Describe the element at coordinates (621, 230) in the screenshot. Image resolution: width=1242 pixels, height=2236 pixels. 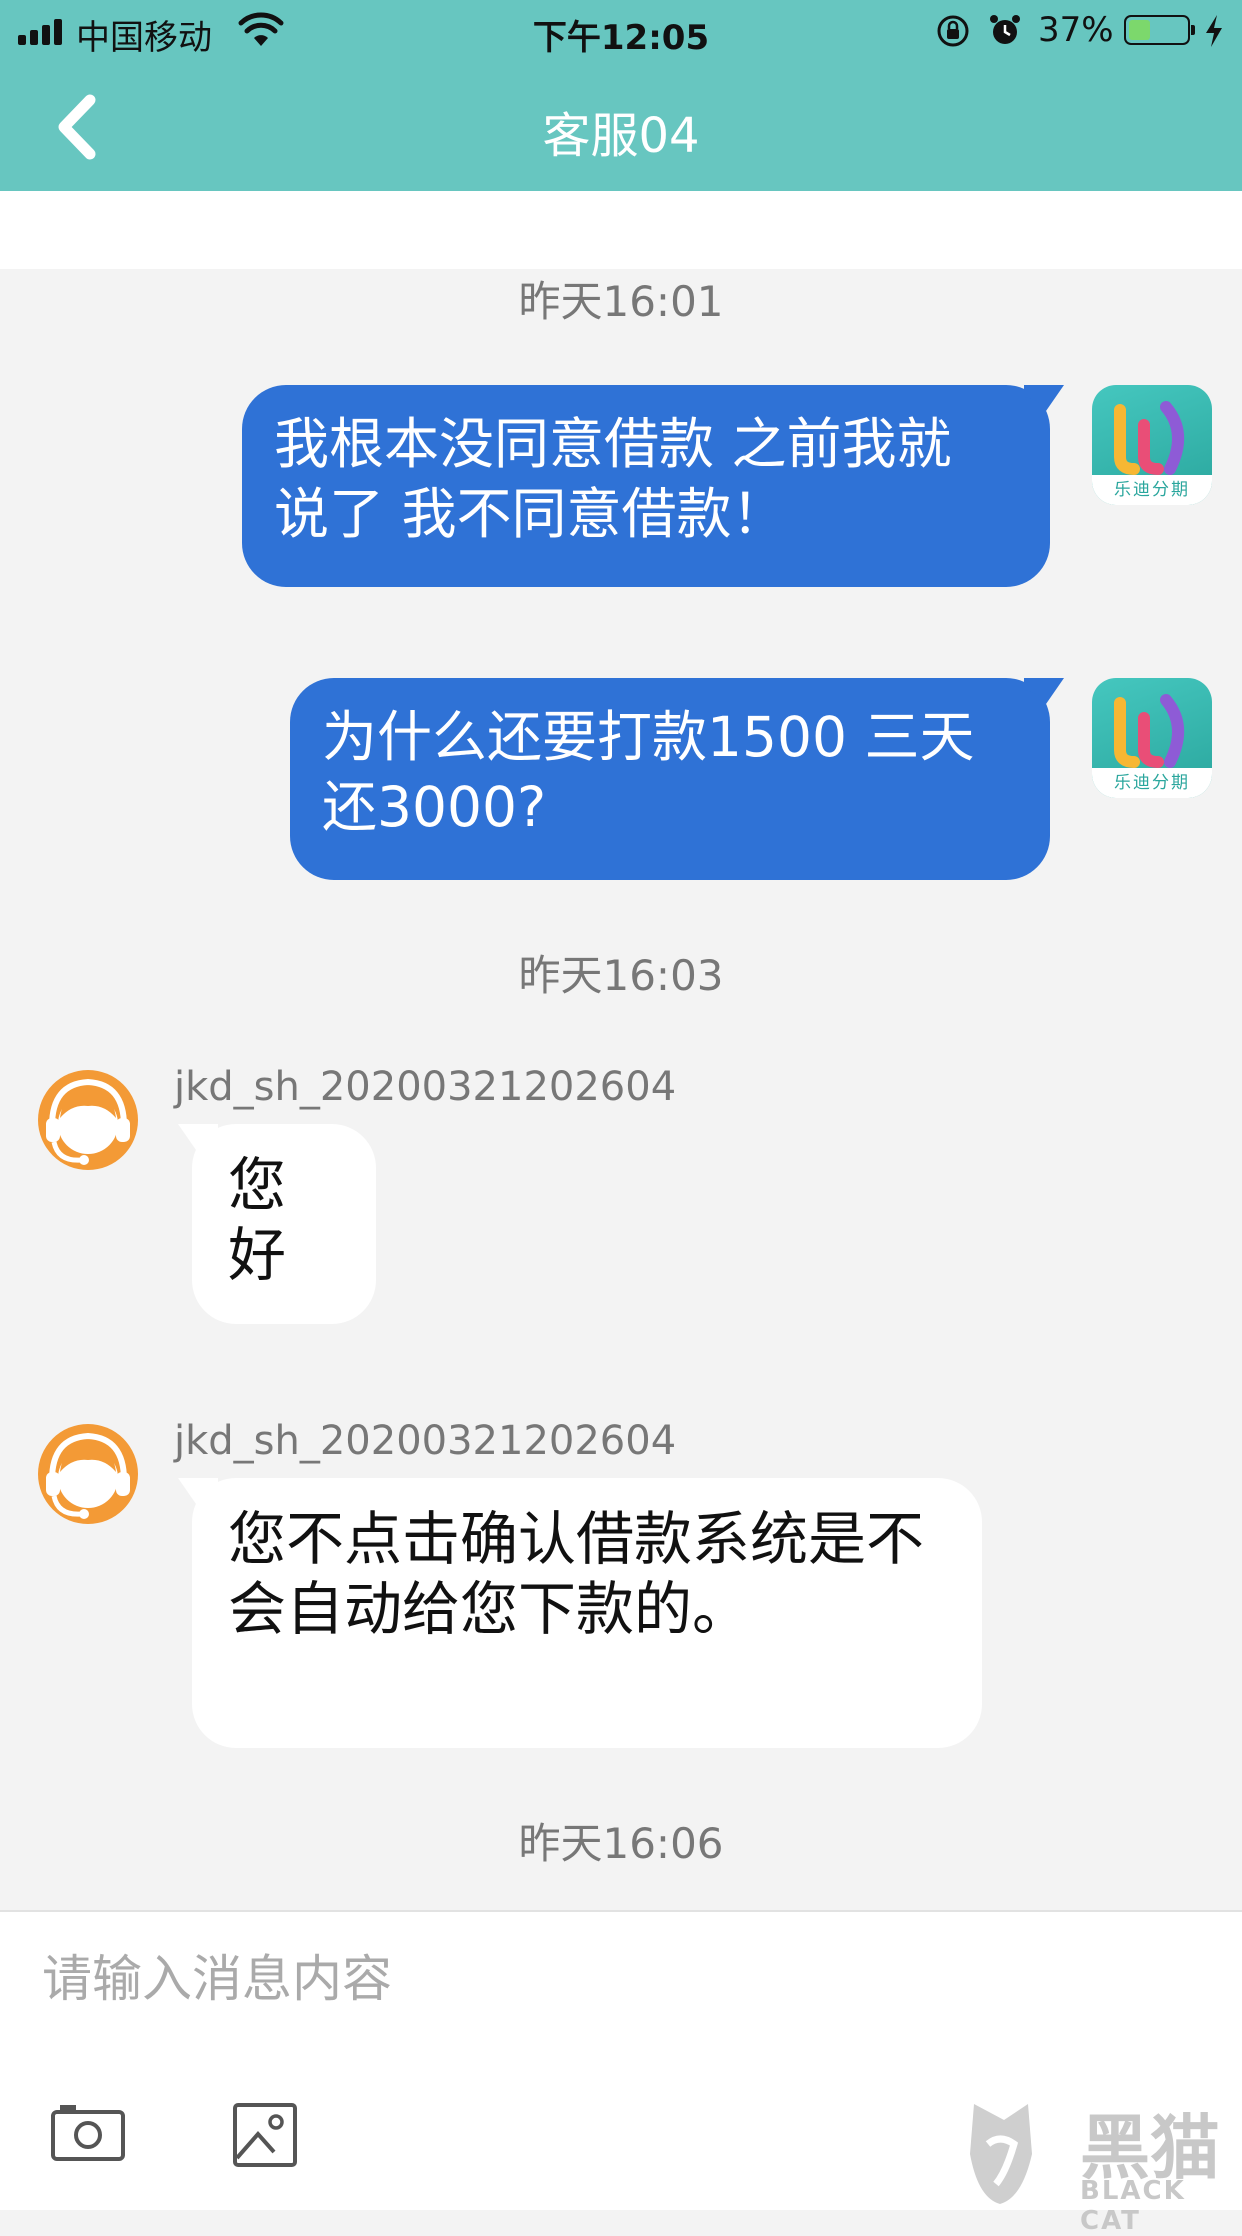
I see `header-spacer` at that location.